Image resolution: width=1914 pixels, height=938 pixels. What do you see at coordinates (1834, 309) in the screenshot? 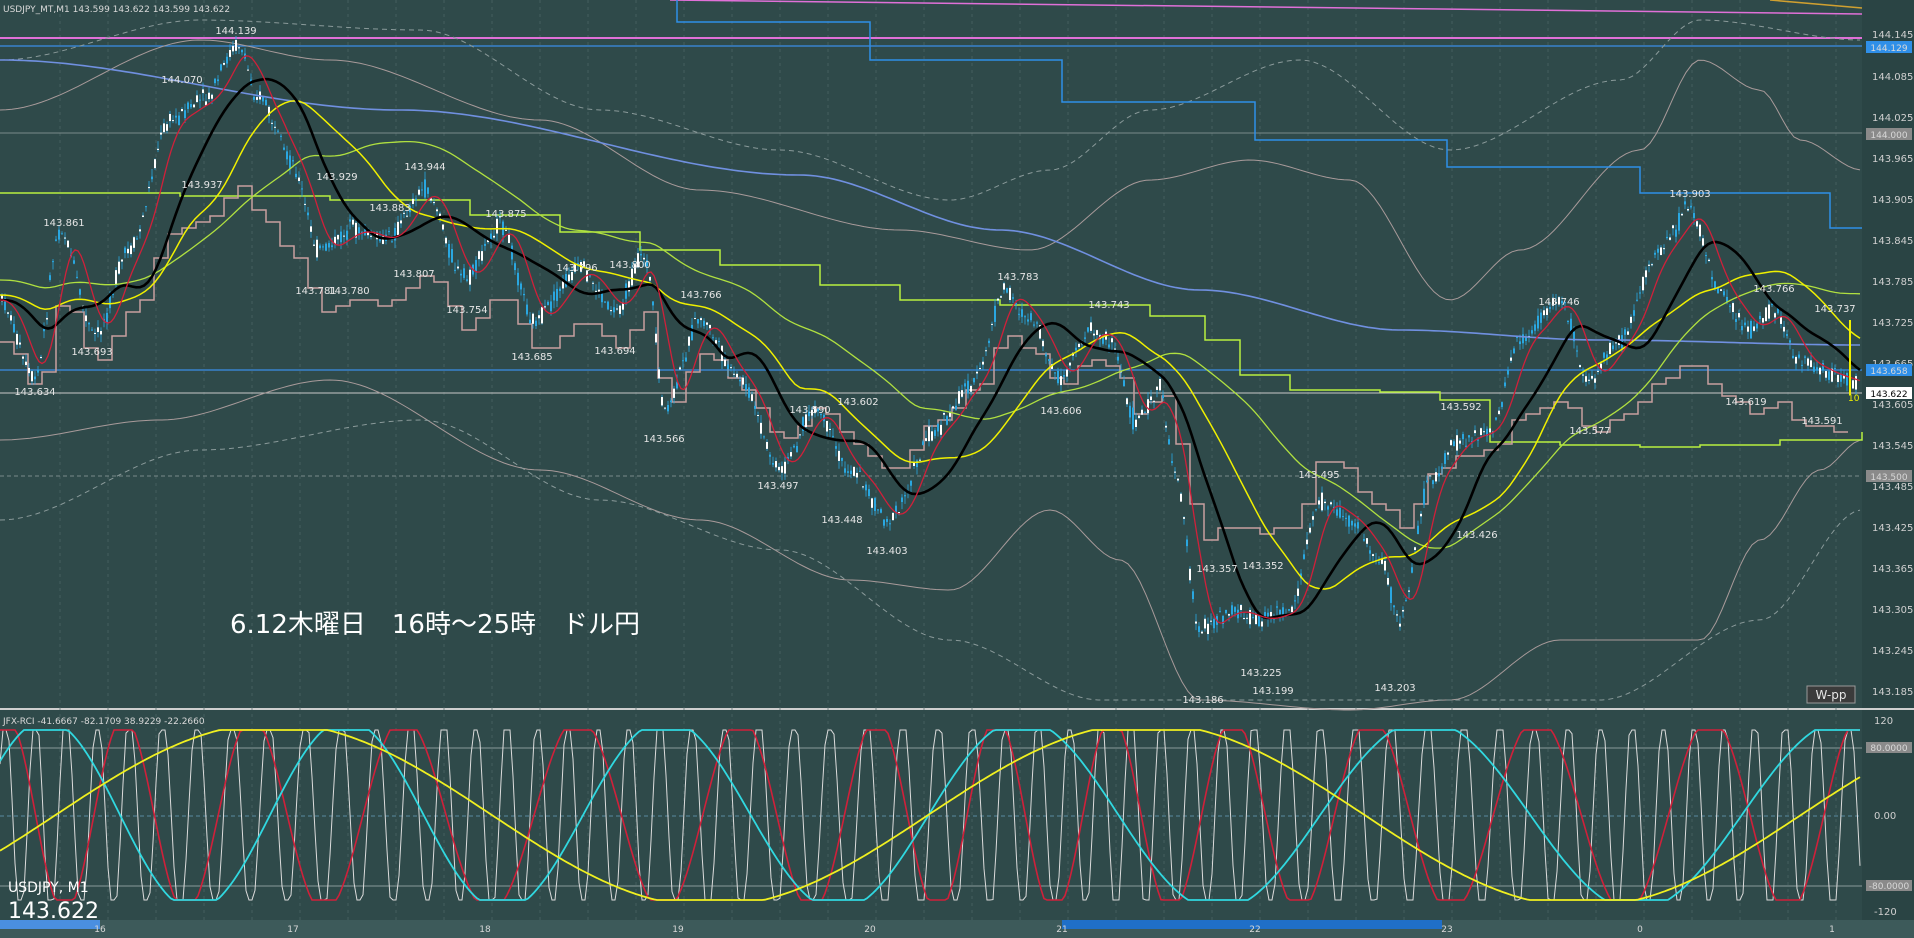
I see `price-label: 143.737` at bounding box center [1834, 309].